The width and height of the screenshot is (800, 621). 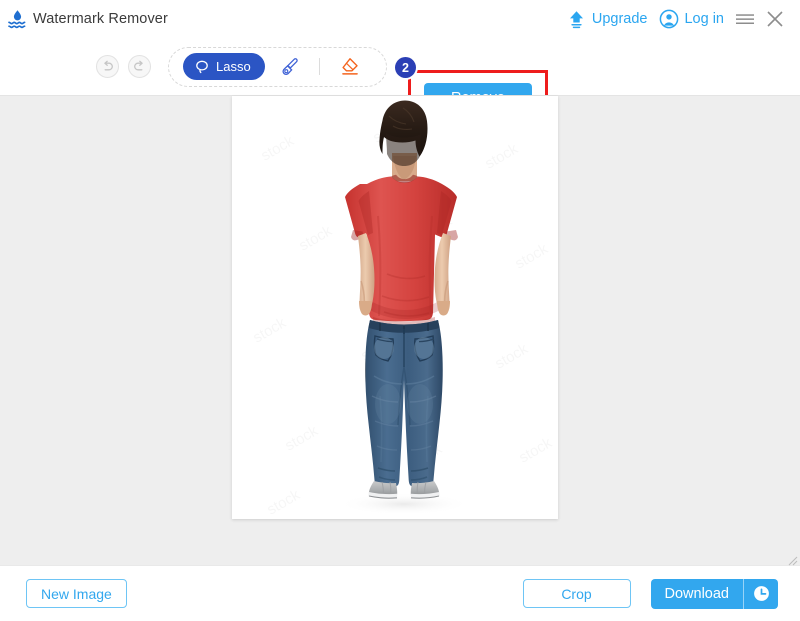 I want to click on title-bar: Watermark Remover Upgrade Log in, so click(x=400, y=19).